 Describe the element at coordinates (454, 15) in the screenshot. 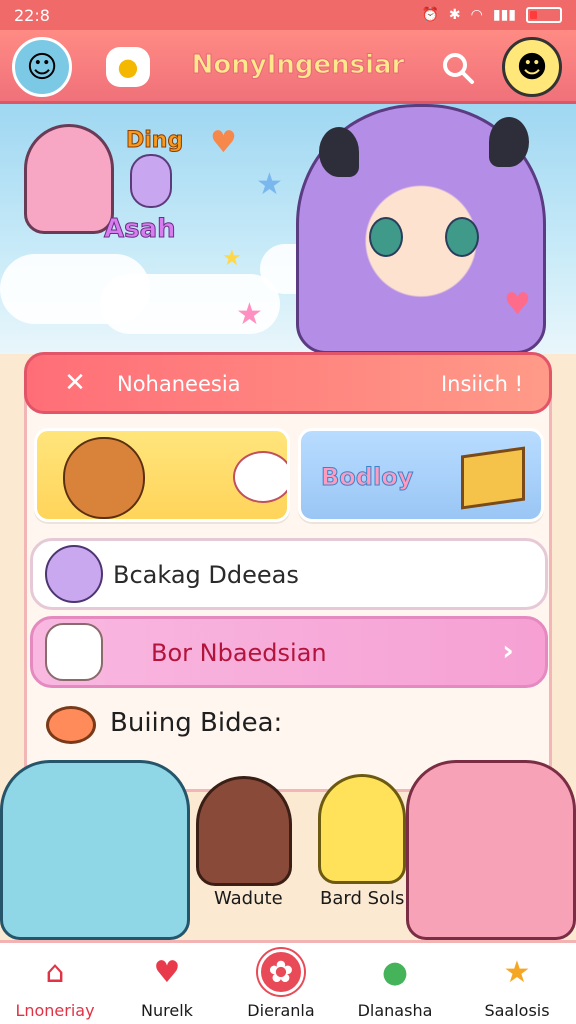

I see `bluetooth-icon: ✱` at that location.